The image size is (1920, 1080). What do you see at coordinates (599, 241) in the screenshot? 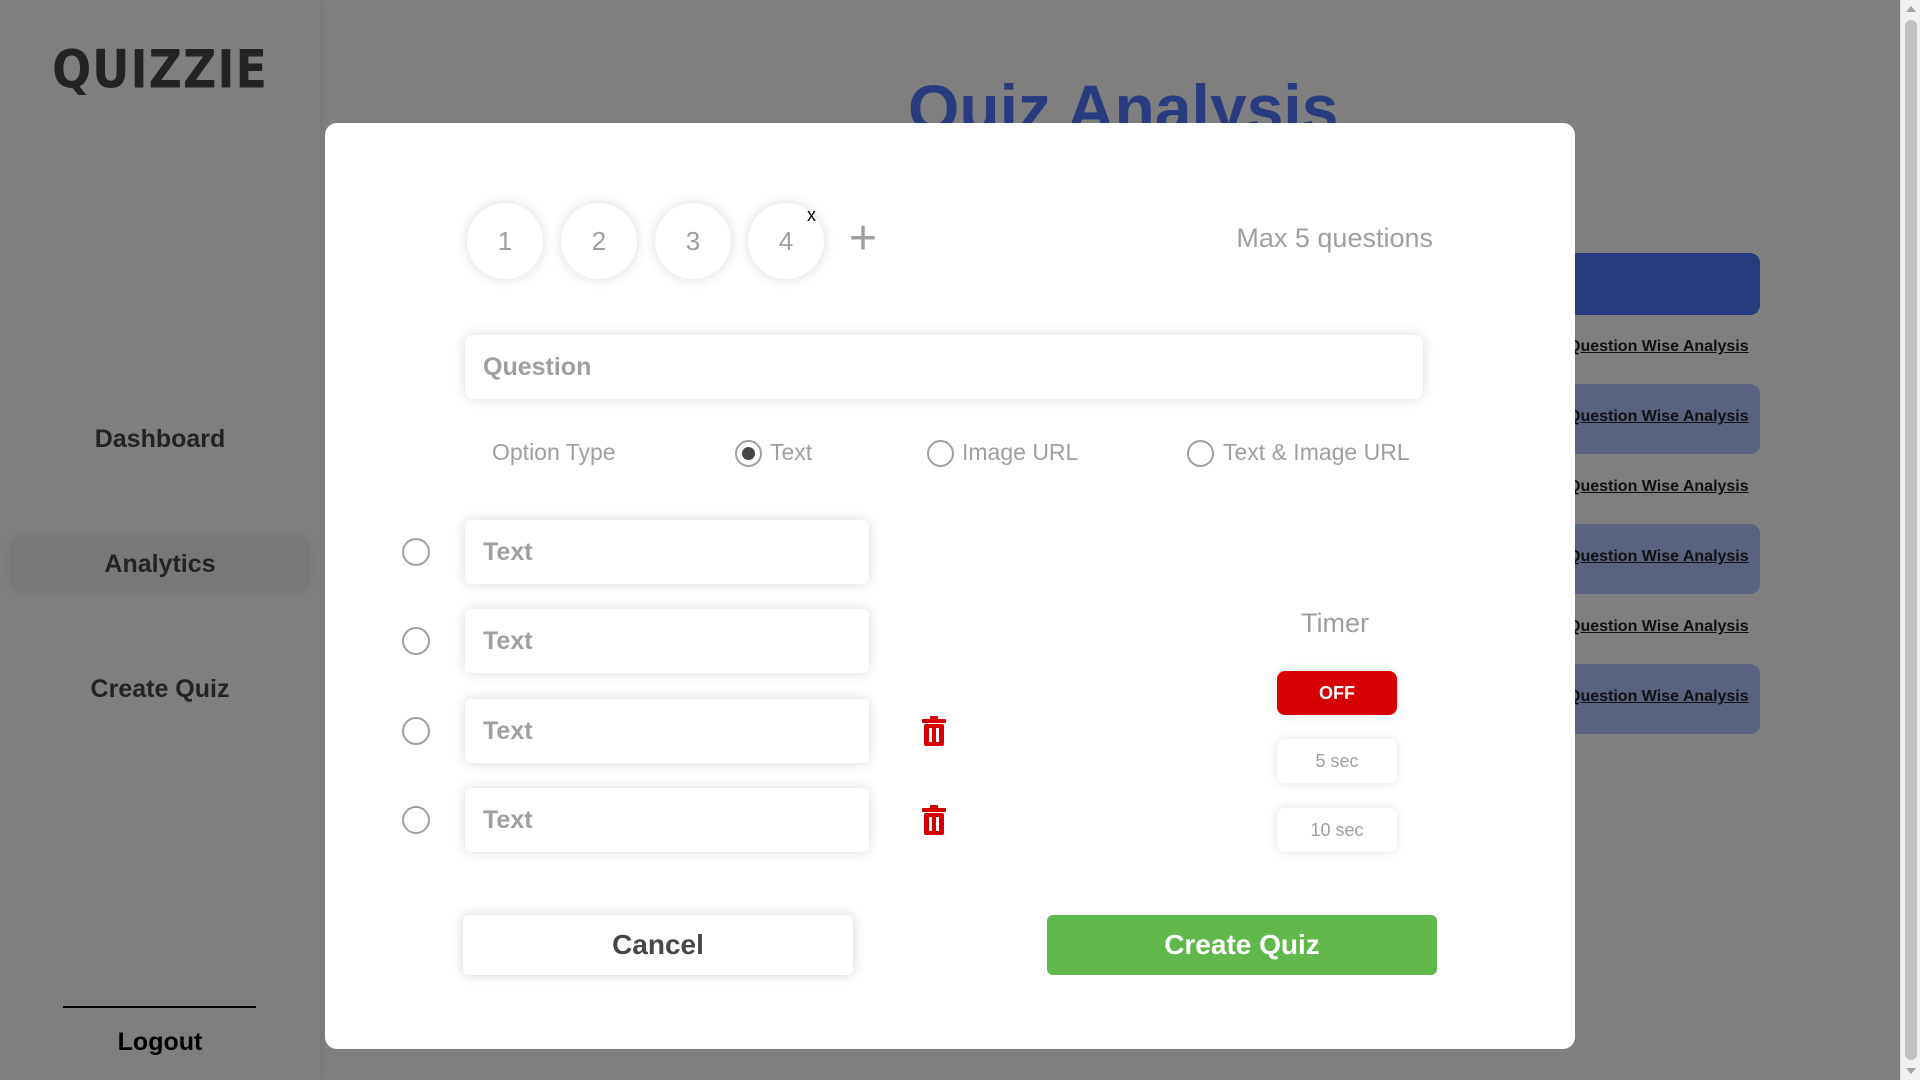
I see `question-tab-2: 2` at bounding box center [599, 241].